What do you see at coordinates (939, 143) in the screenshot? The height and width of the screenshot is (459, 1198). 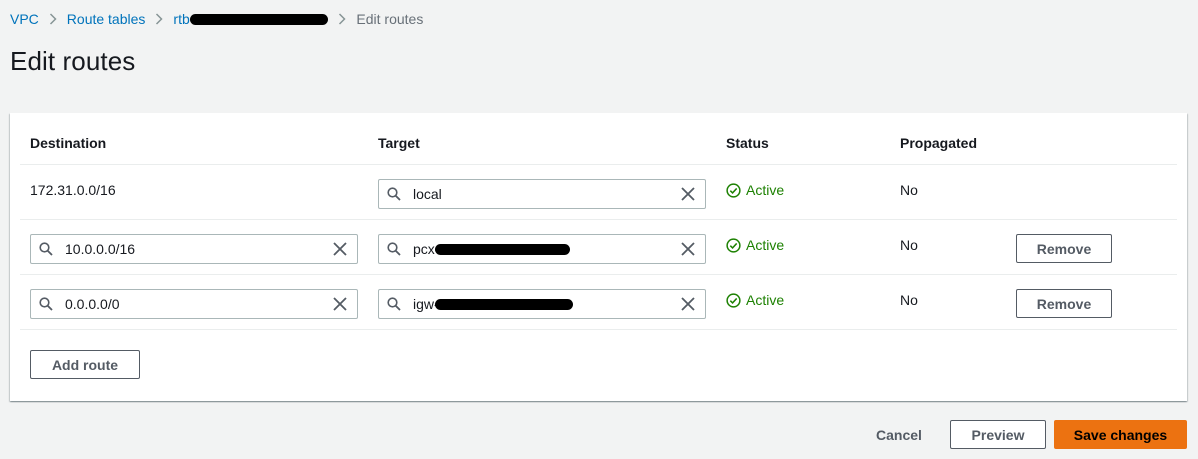 I see `header-propagated: Propagated` at bounding box center [939, 143].